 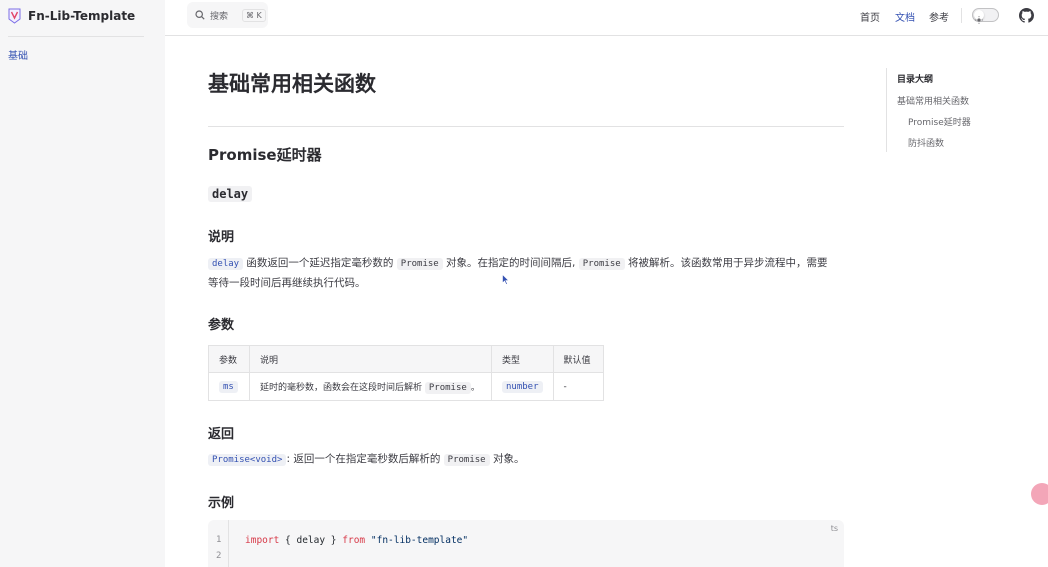 What do you see at coordinates (342, 388) in the screenshot?
I see `param-description: 延时的毫秒数，函数会在这段时间后解析` at bounding box center [342, 388].